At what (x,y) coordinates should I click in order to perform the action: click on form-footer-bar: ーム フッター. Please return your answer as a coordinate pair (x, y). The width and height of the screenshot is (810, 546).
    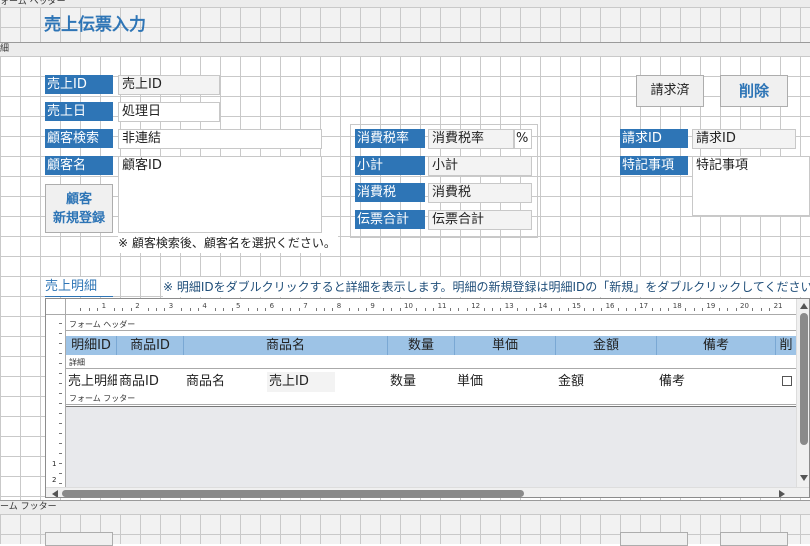
    Looking at the image, I should click on (405, 507).